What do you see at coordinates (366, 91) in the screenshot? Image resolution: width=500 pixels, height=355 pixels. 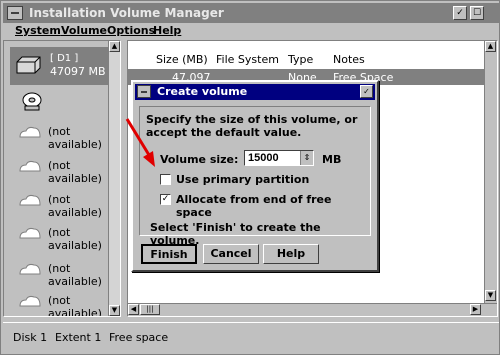 I see `dialog-close-button: ✓` at bounding box center [366, 91].